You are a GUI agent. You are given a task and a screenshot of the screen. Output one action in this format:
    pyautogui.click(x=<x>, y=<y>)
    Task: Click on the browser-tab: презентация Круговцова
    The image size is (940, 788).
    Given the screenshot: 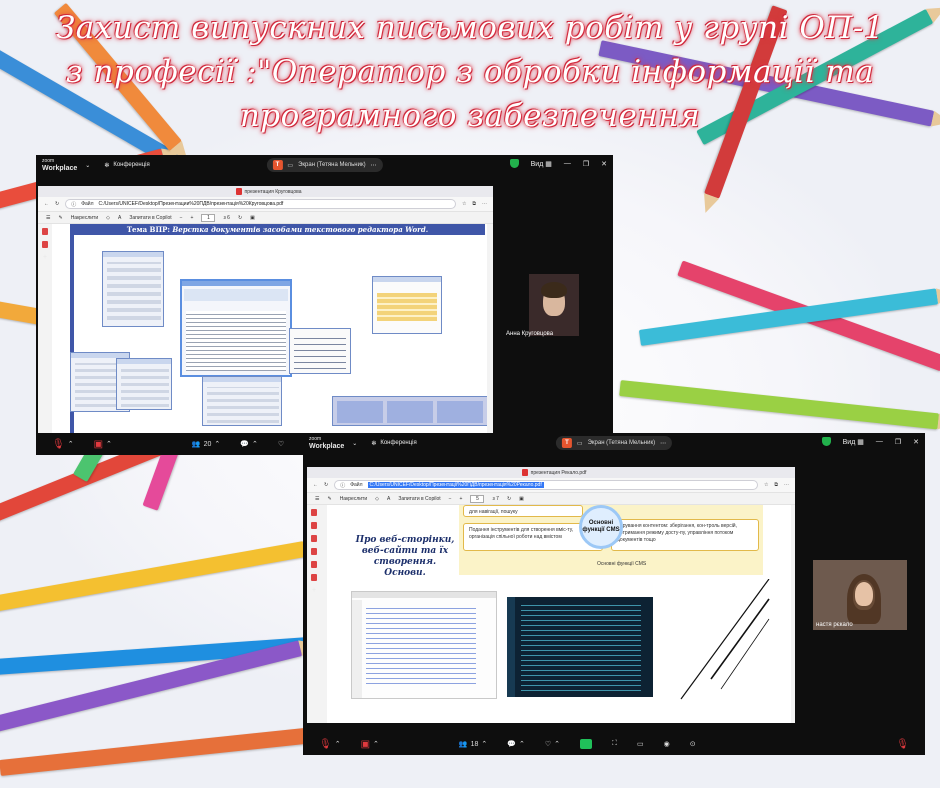 What is the action you would take?
    pyautogui.click(x=268, y=191)
    